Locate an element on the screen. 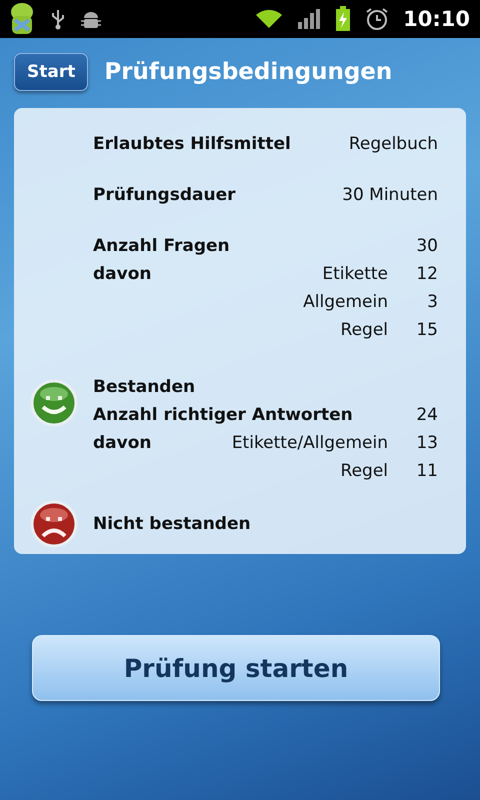 The image size is (480, 800). start-exam-button: Prüfung starten is located at coordinates (236, 668).